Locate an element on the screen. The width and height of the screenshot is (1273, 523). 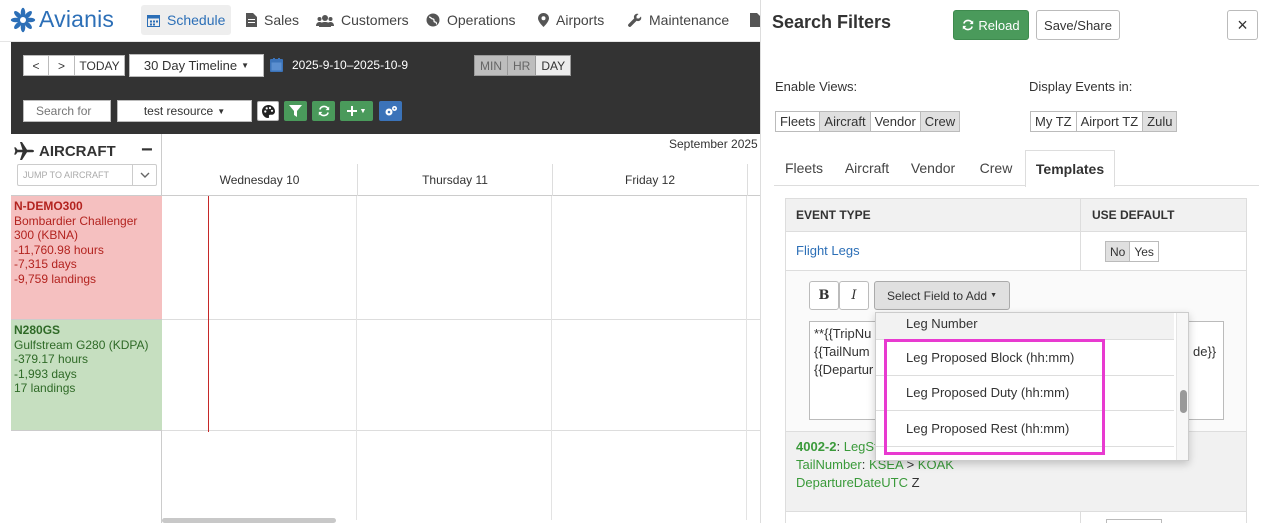
save-share-label: Save/Share is located at coordinates (1078, 25).